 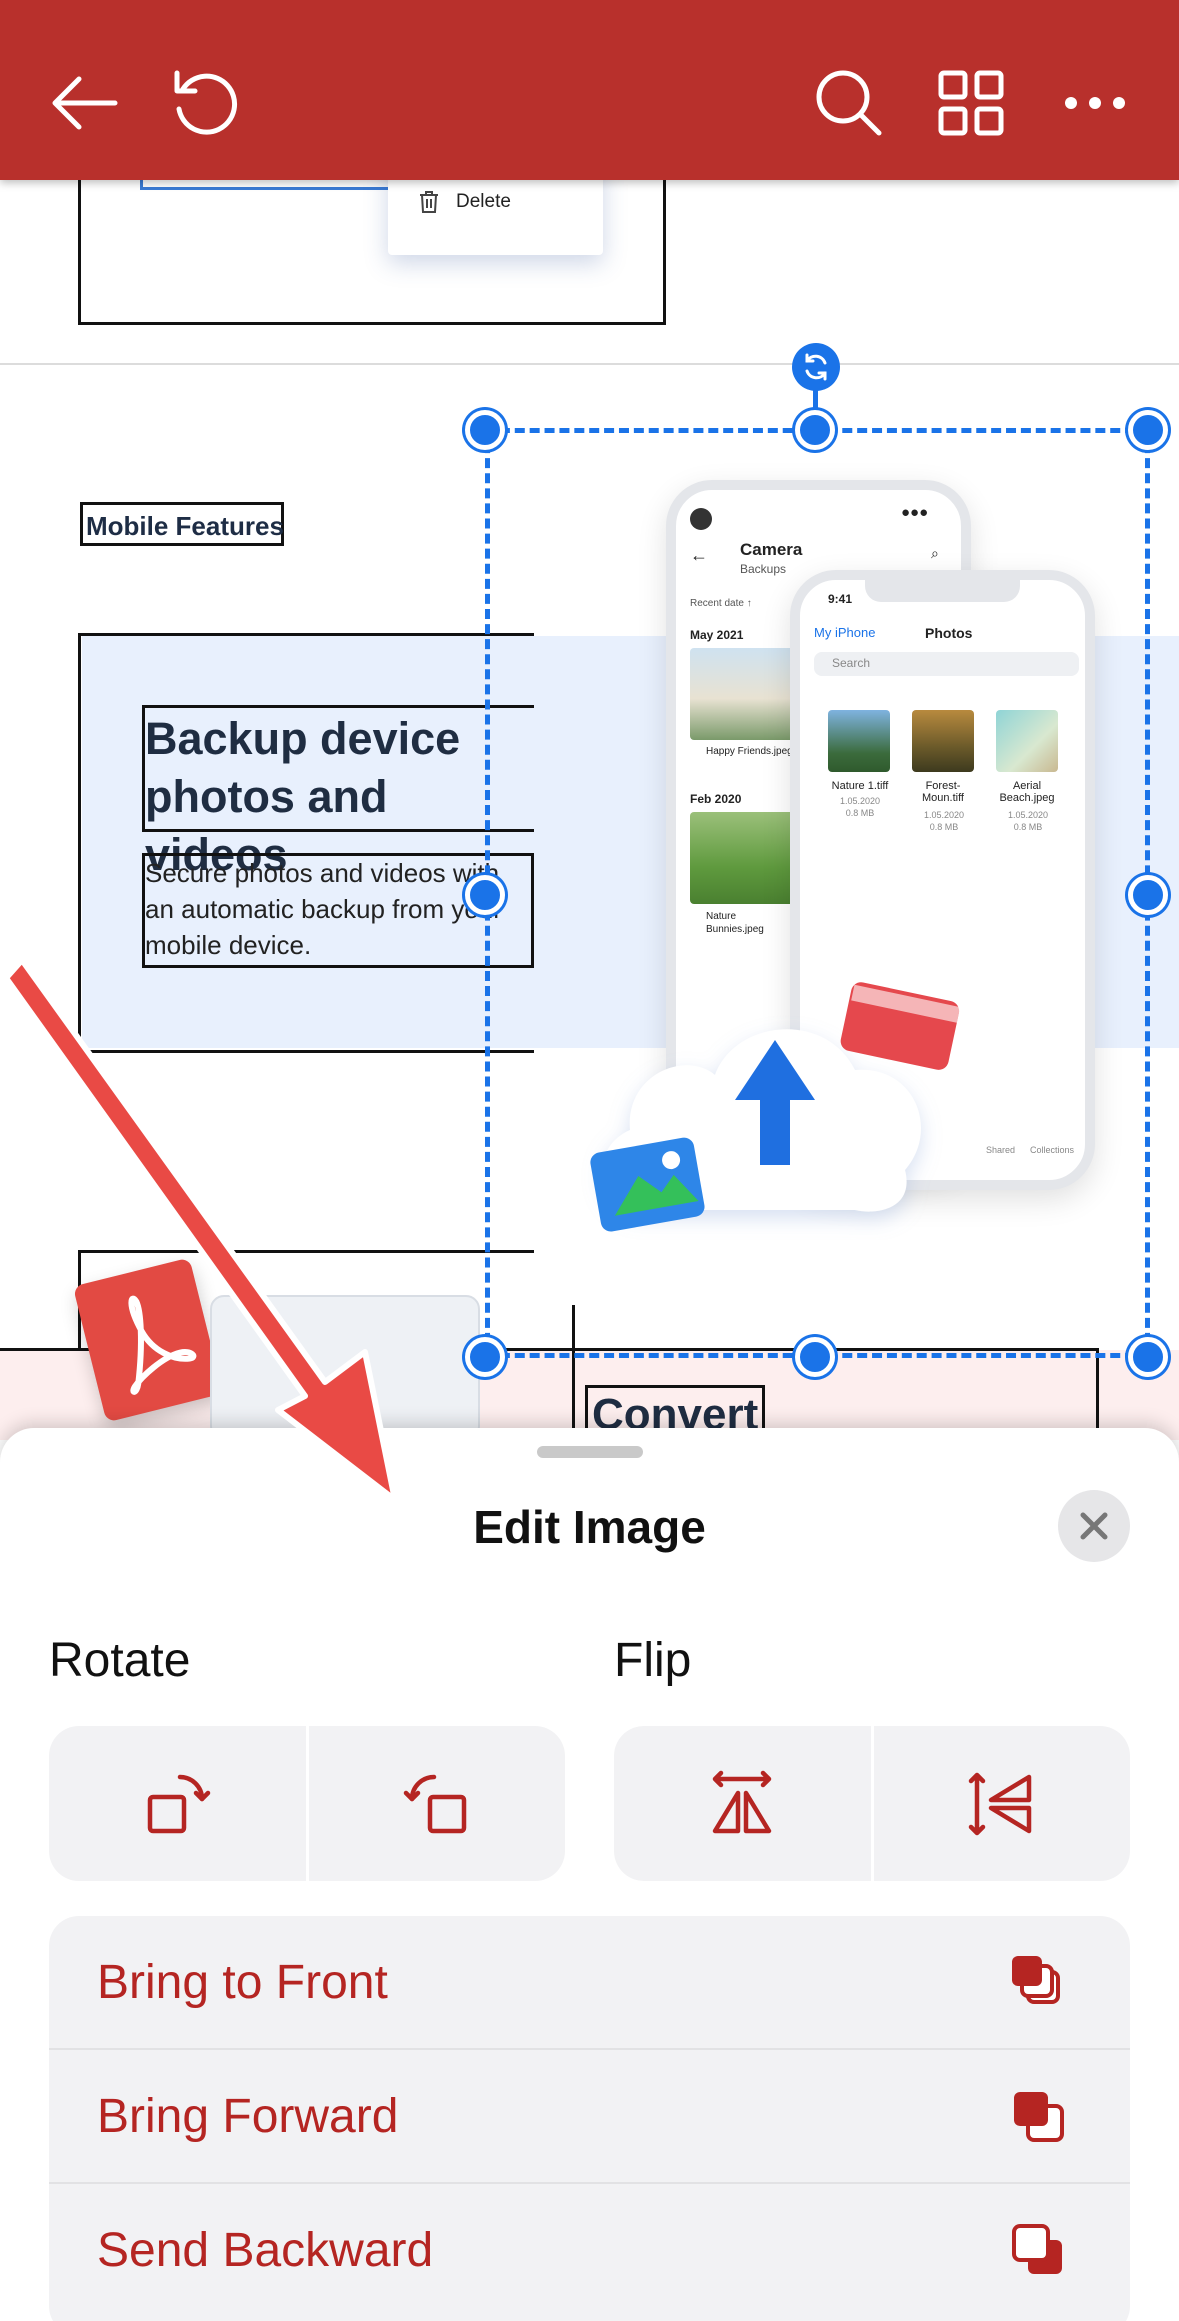 I want to click on resize-handle-right, so click(x=1148, y=895).